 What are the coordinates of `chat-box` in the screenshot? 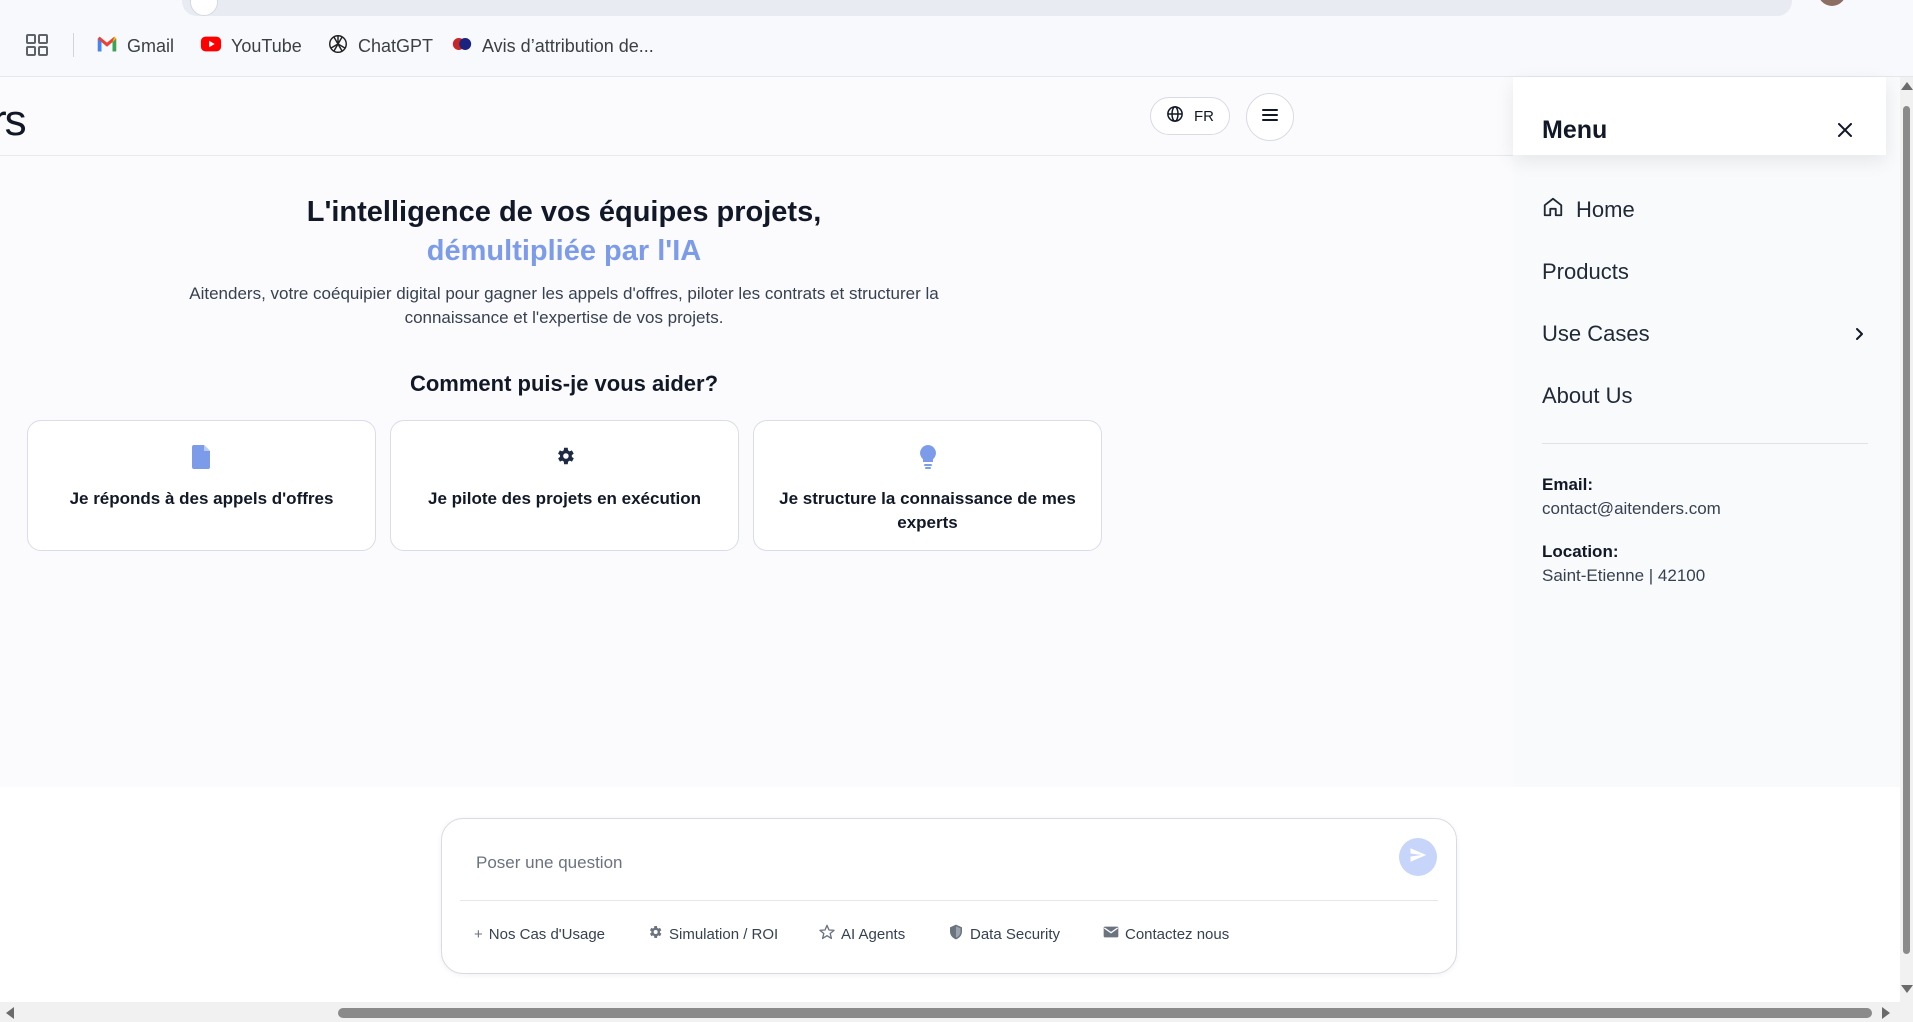 It's located at (949, 896).